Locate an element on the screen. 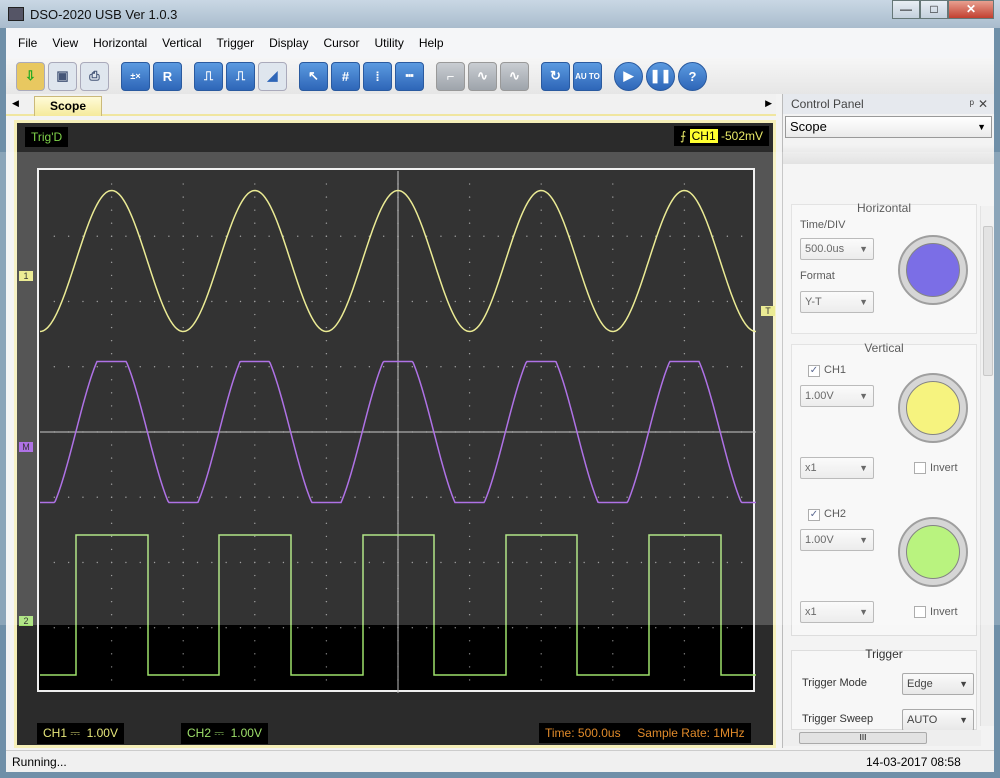 The height and width of the screenshot is (778, 1000). help-icon: ? is located at coordinates (692, 76).